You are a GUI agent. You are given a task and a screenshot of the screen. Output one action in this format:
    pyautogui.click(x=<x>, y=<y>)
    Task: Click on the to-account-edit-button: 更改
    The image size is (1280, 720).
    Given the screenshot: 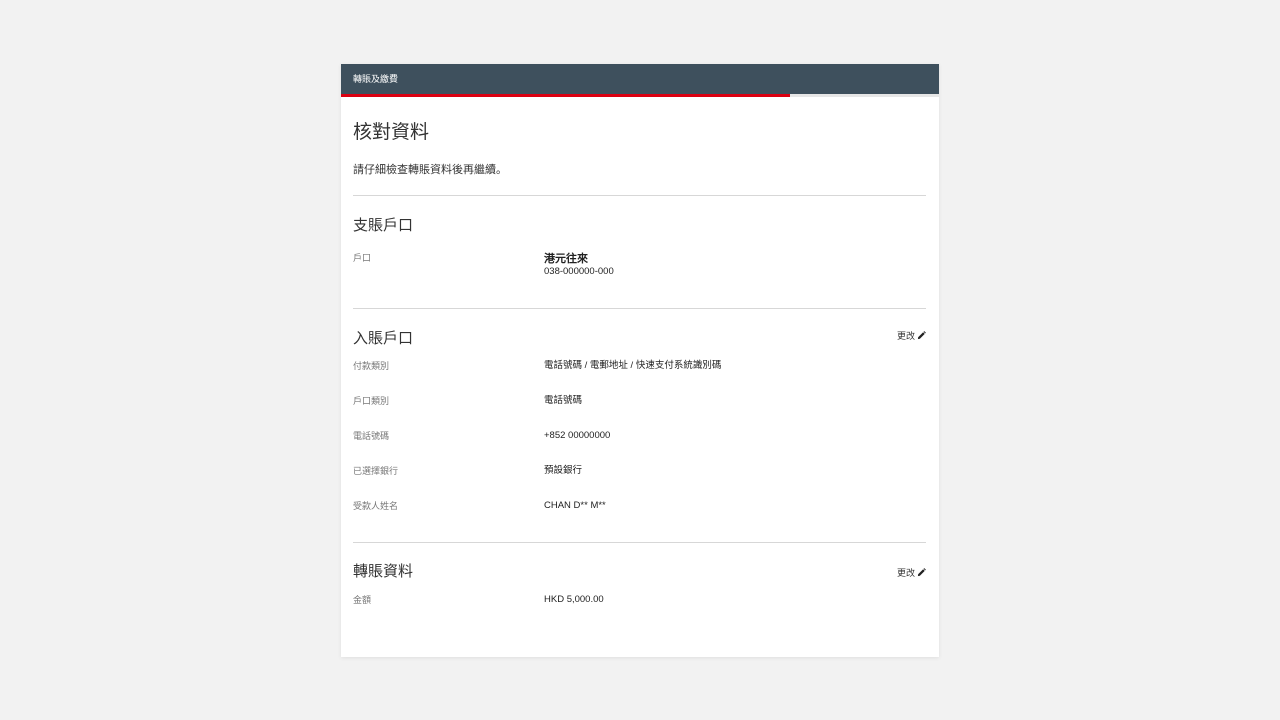 What is the action you would take?
    pyautogui.click(x=911, y=335)
    